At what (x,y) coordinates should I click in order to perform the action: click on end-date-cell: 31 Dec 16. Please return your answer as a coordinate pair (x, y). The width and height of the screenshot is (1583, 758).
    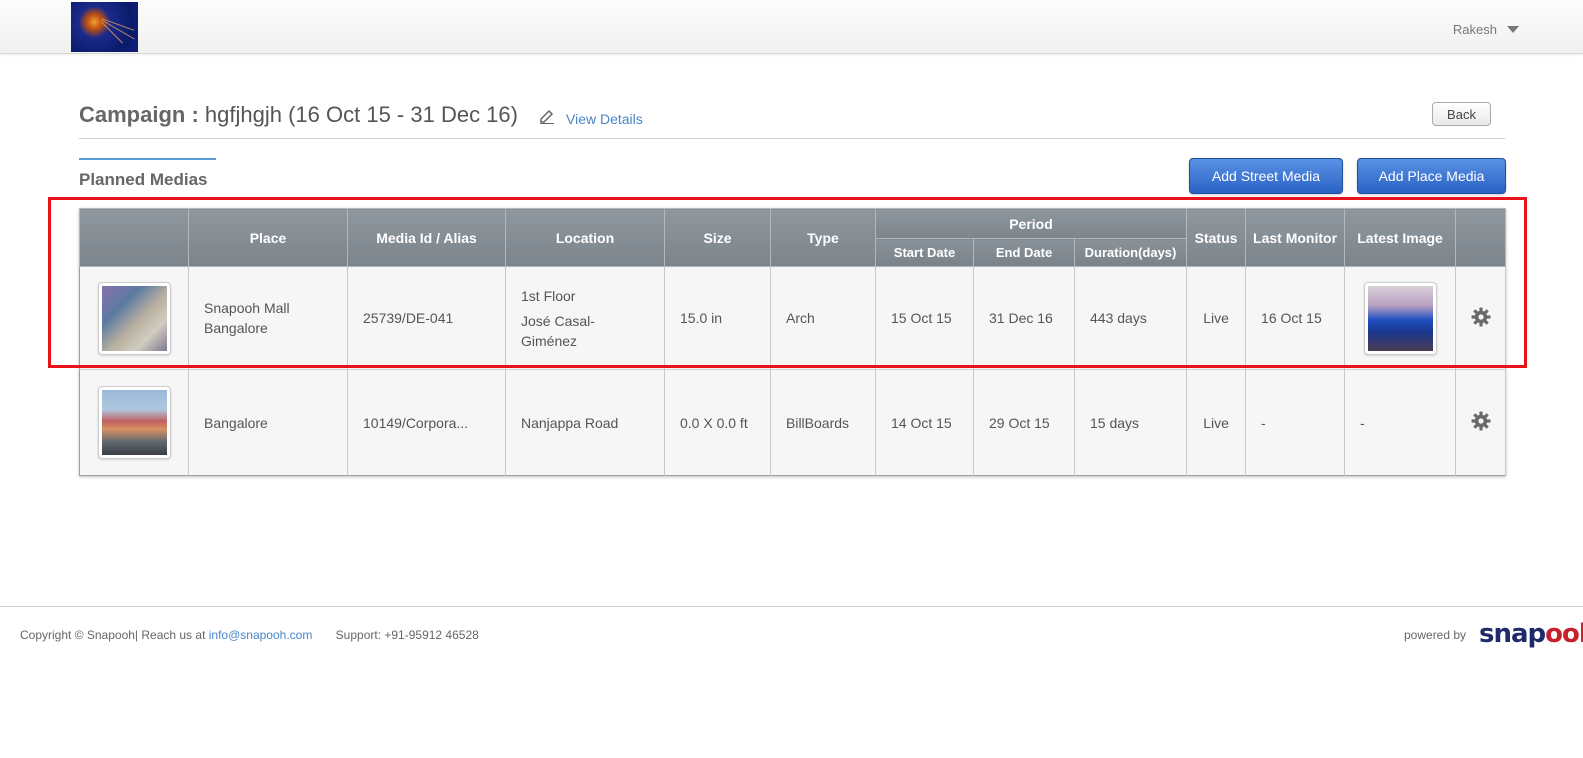
    Looking at the image, I should click on (1024, 318).